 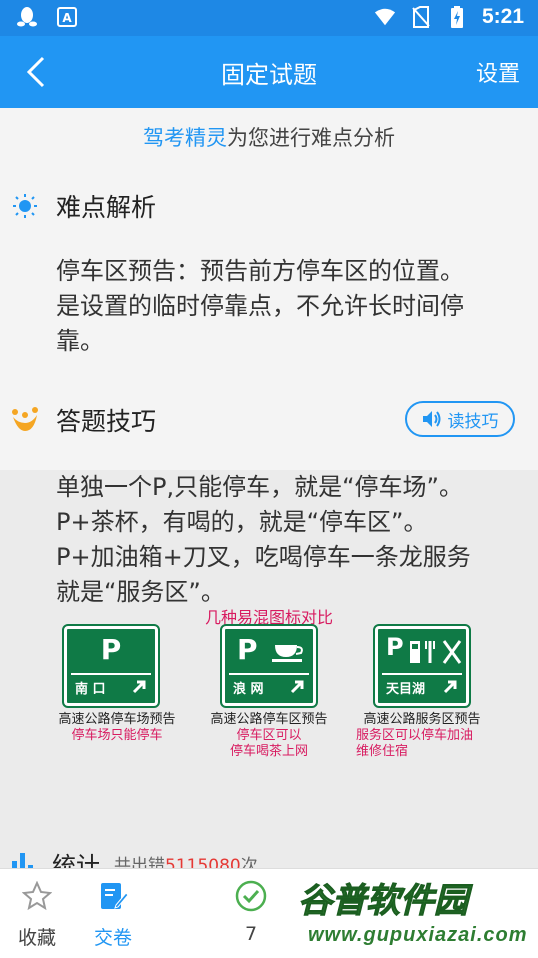 I want to click on sign-place: 天目湖, so click(x=406, y=689).